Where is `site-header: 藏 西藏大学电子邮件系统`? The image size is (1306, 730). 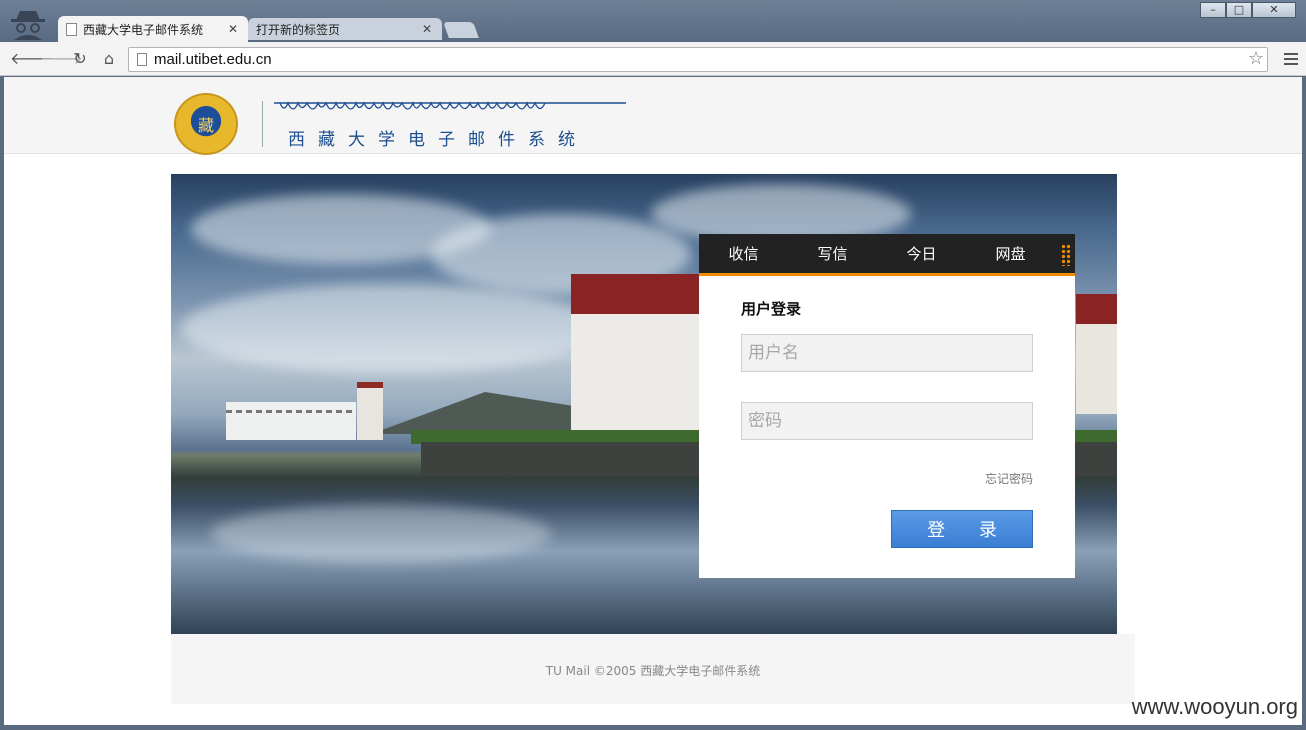
site-header: 藏 西藏大学电子邮件系统 is located at coordinates (653, 116).